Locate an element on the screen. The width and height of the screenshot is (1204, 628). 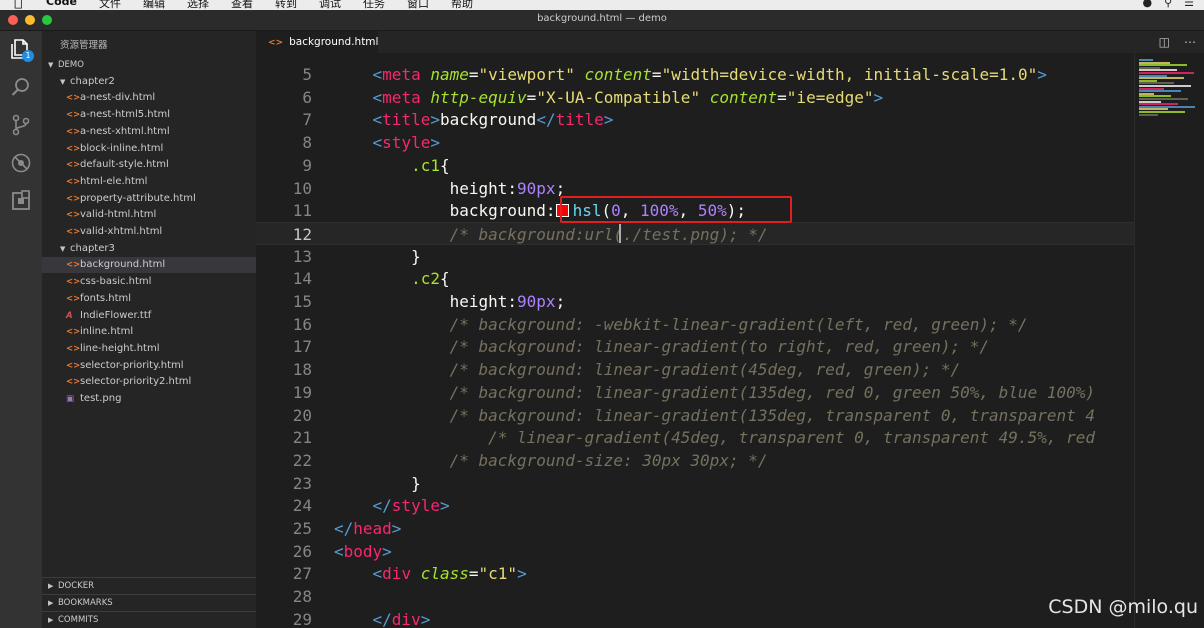
section-label: BOOKMARKS is located at coordinates (85, 602).